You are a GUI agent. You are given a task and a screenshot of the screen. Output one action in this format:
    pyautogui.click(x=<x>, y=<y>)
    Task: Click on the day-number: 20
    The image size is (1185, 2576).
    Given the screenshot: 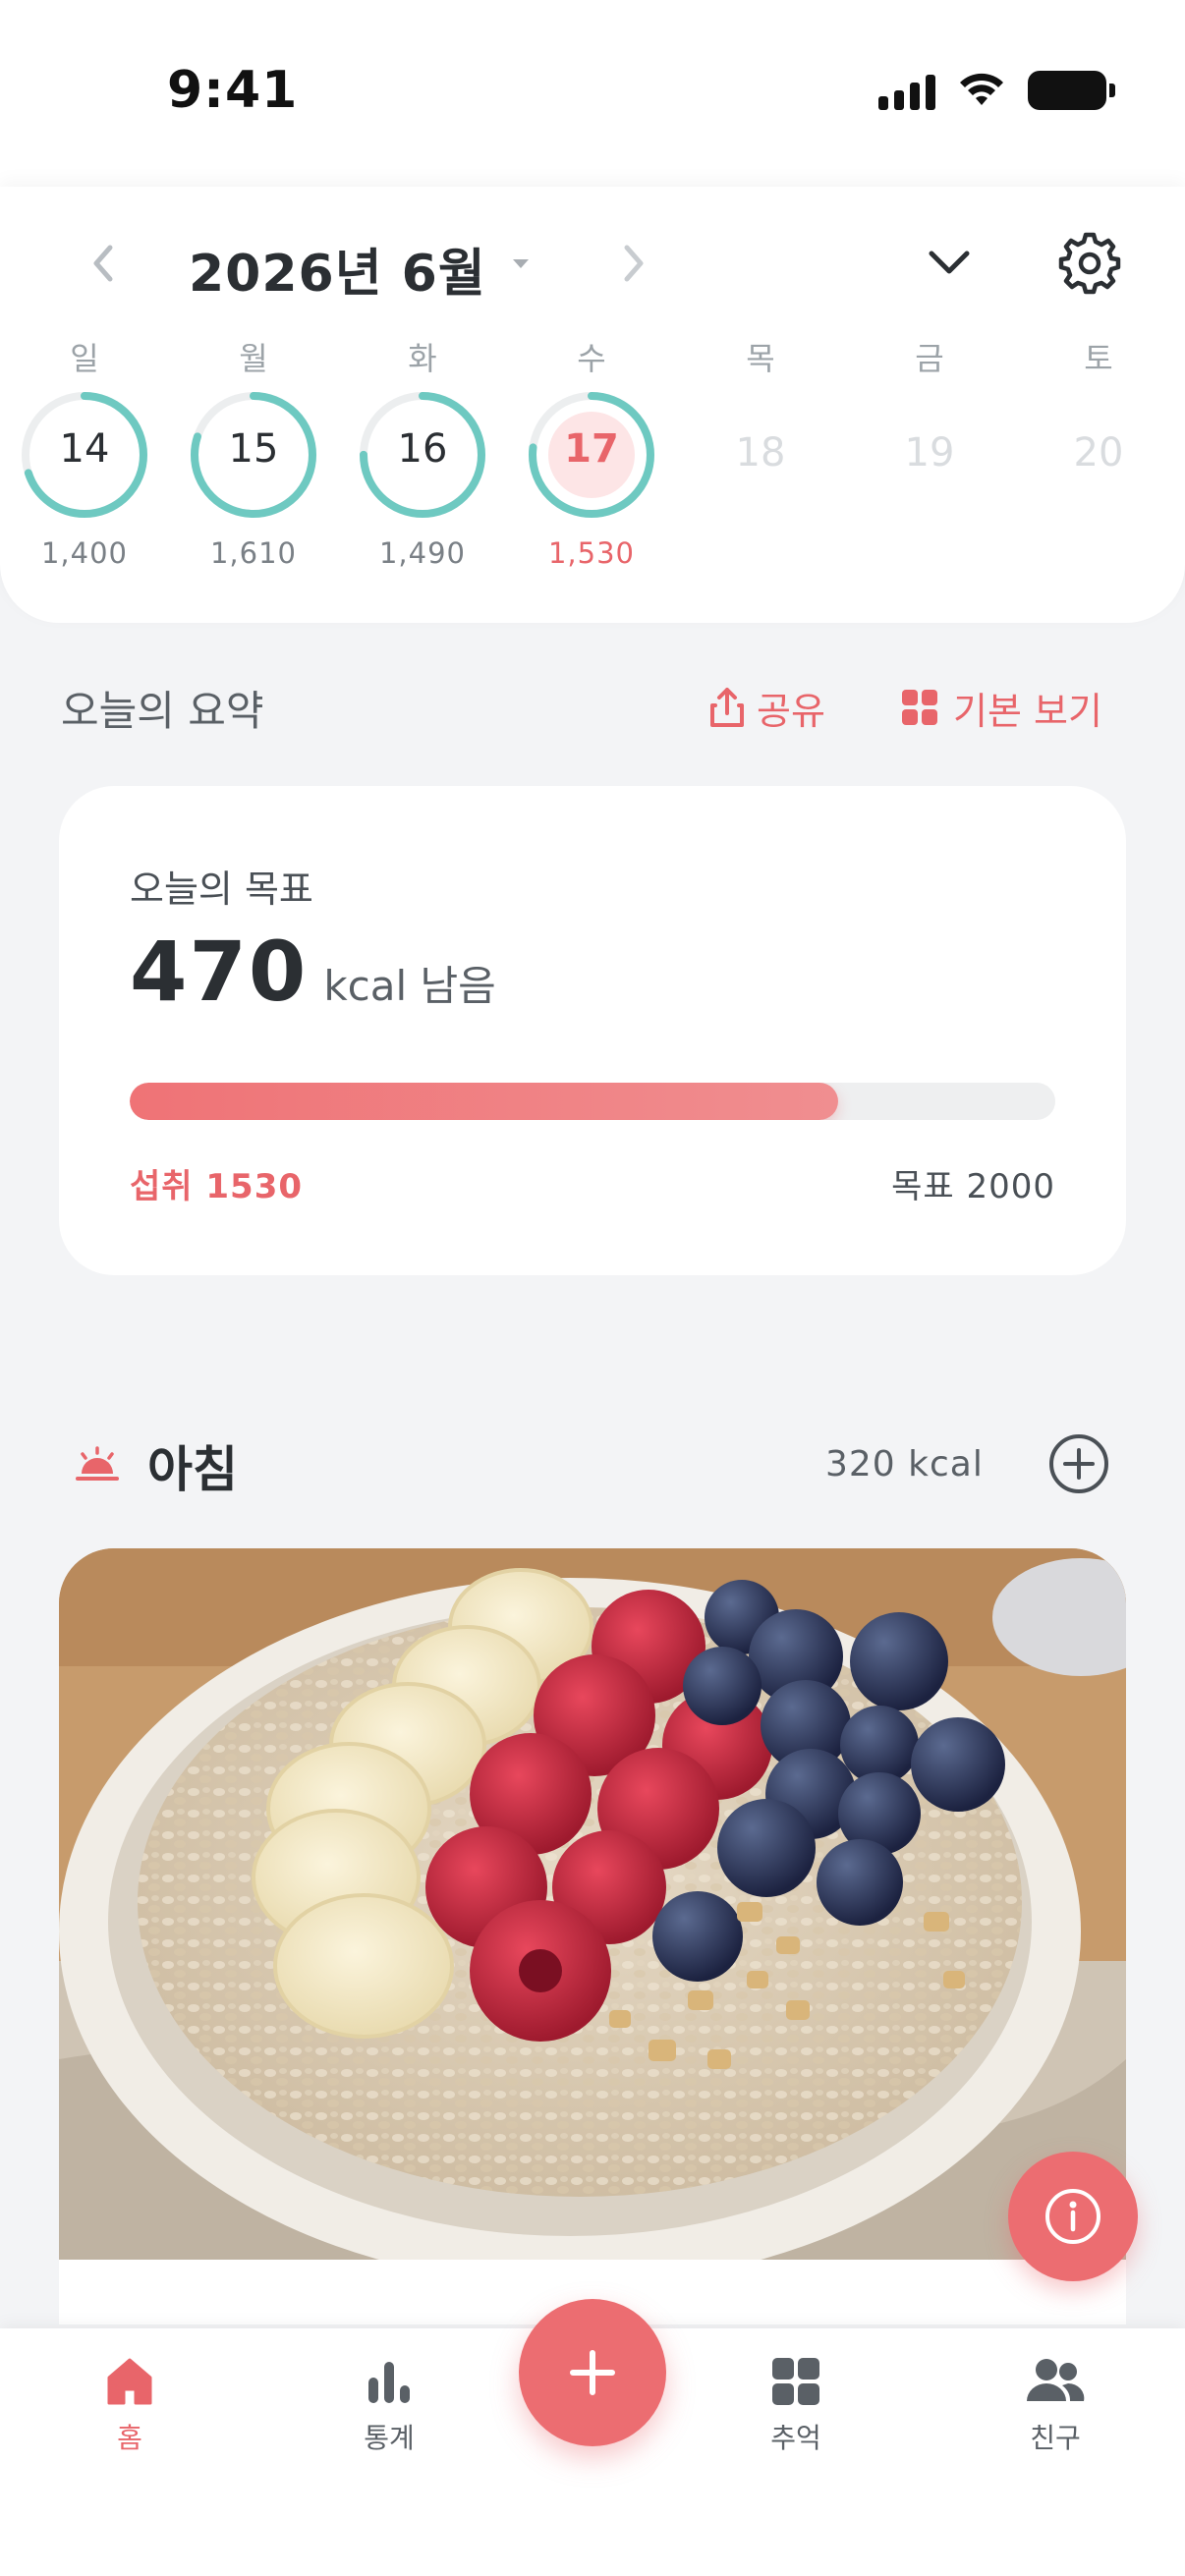 What is the action you would take?
    pyautogui.click(x=1099, y=453)
    